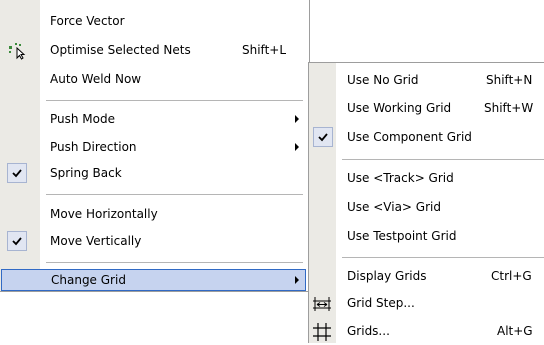  What do you see at coordinates (96, 79) in the screenshot?
I see `menu-item-label: Auto Weld Now` at bounding box center [96, 79].